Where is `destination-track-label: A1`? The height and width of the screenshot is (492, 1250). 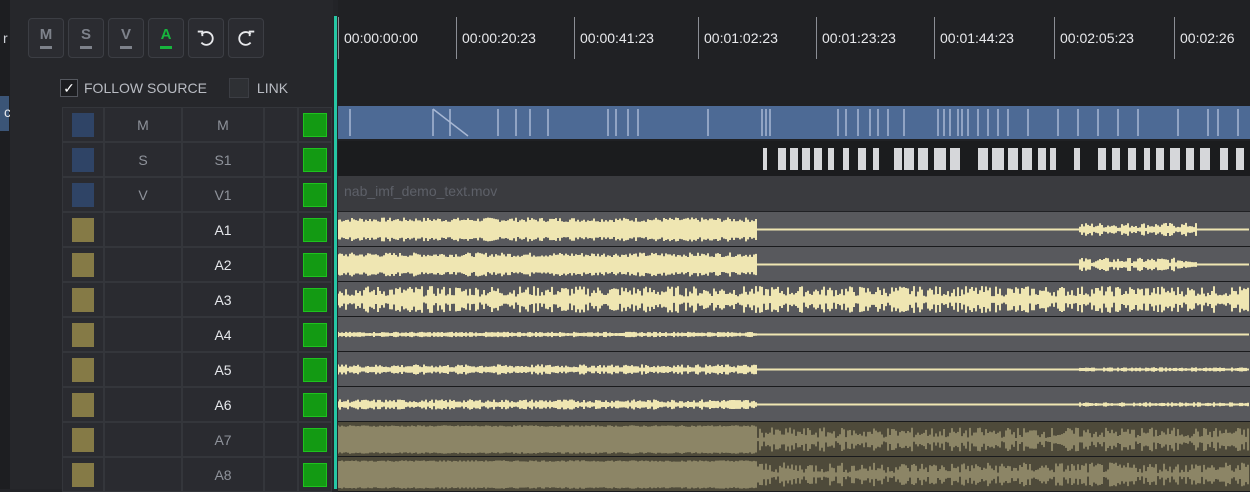
destination-track-label: A1 is located at coordinates (223, 229).